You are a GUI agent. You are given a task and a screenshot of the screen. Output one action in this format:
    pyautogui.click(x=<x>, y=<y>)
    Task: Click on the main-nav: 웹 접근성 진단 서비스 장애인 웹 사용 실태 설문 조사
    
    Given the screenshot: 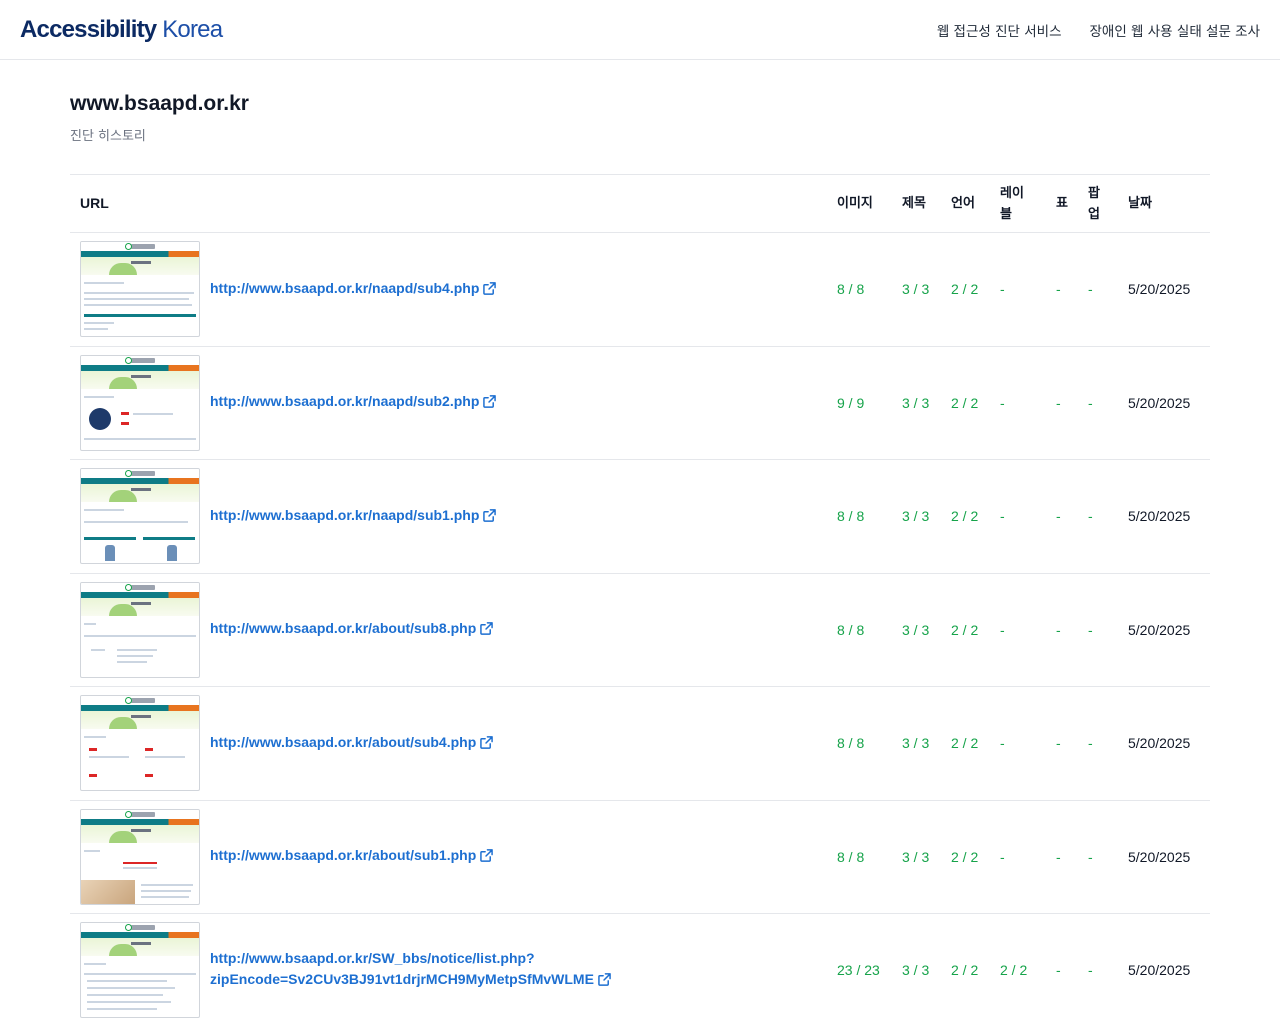 What is the action you would take?
    pyautogui.click(x=1098, y=30)
    